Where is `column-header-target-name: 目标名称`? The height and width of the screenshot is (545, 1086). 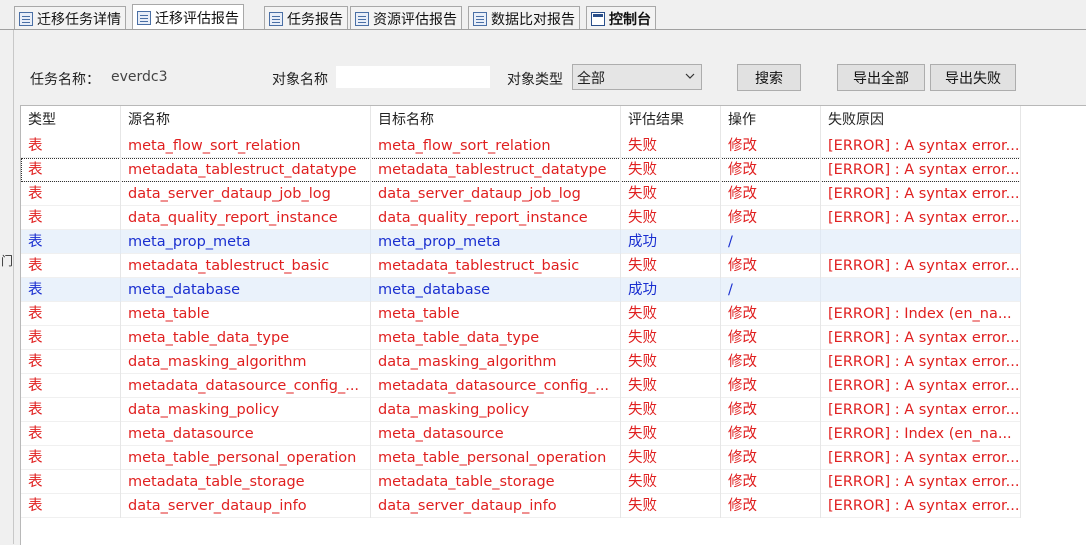 column-header-target-name: 目标名称 is located at coordinates (496, 120).